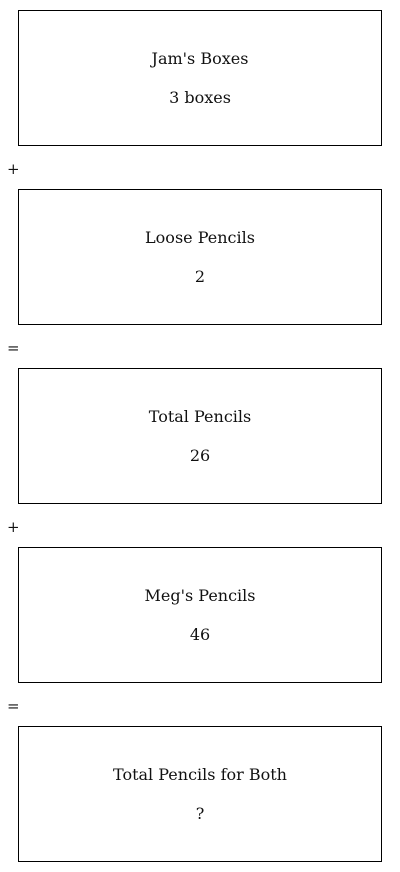 The height and width of the screenshot is (872, 400). I want to click on box-label: Total Pencils, so click(200, 416).